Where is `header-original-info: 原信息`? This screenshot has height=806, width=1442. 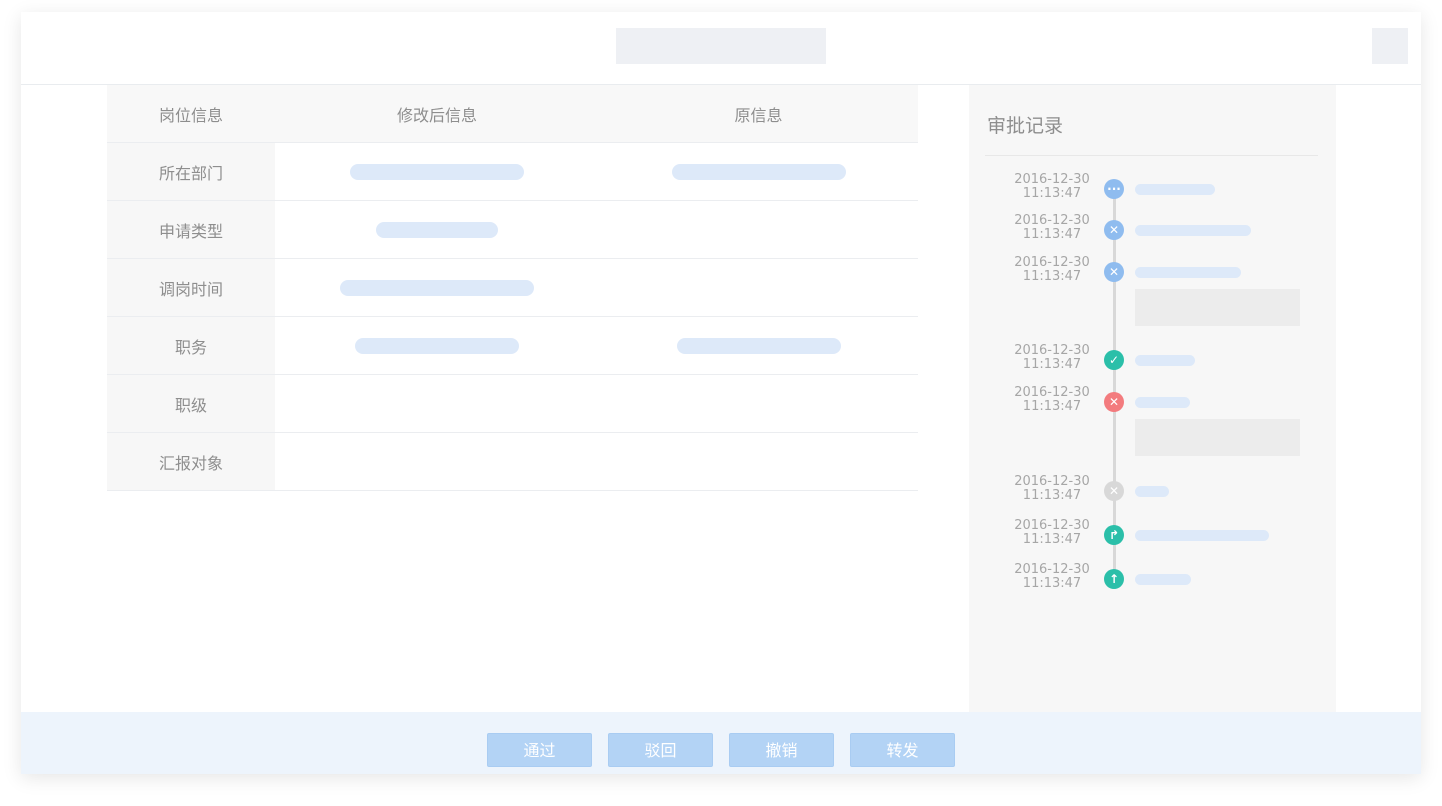
header-original-info: 原信息 is located at coordinates (758, 115).